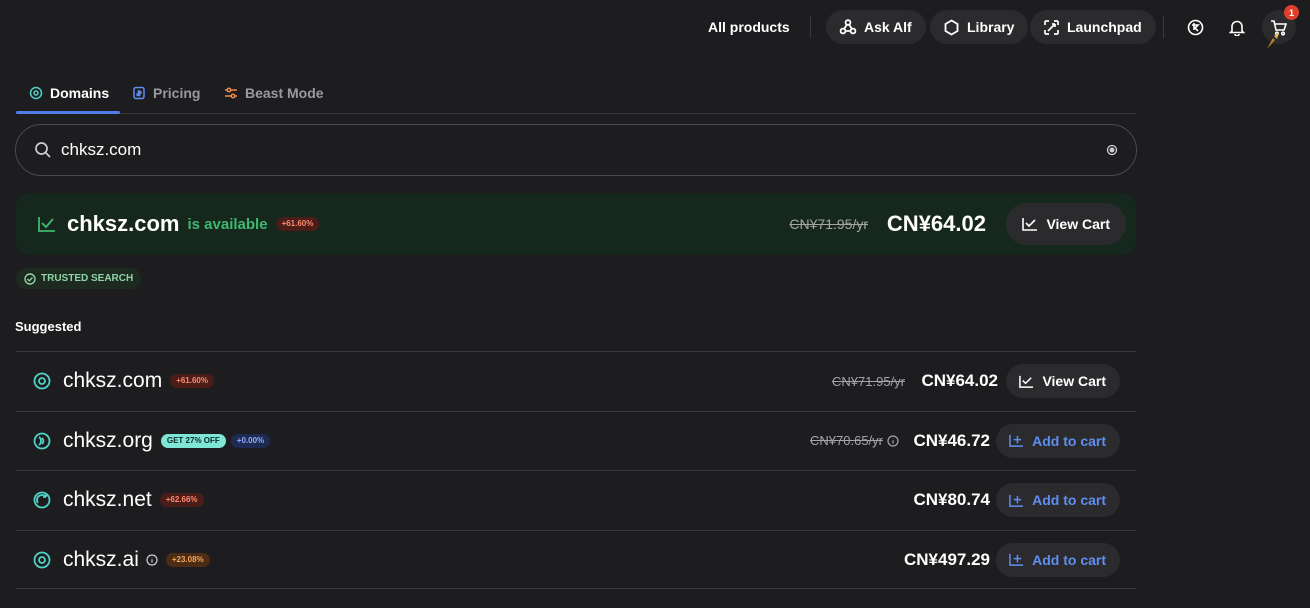 This screenshot has width=1310, height=608. What do you see at coordinates (1291, 12) in the screenshot?
I see `cart-count-badge: 1` at bounding box center [1291, 12].